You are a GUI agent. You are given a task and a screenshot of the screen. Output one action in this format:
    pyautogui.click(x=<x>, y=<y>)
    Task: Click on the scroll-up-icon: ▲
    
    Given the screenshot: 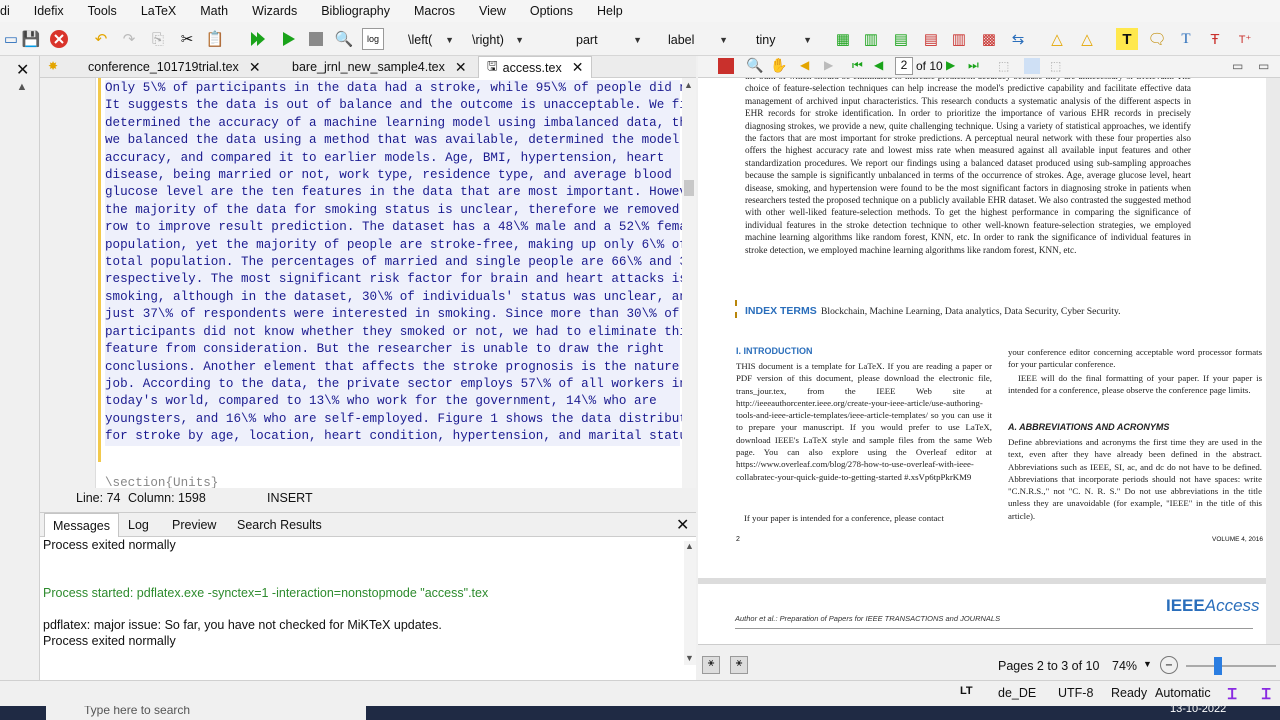 What is the action you would take?
    pyautogui.click(x=689, y=546)
    